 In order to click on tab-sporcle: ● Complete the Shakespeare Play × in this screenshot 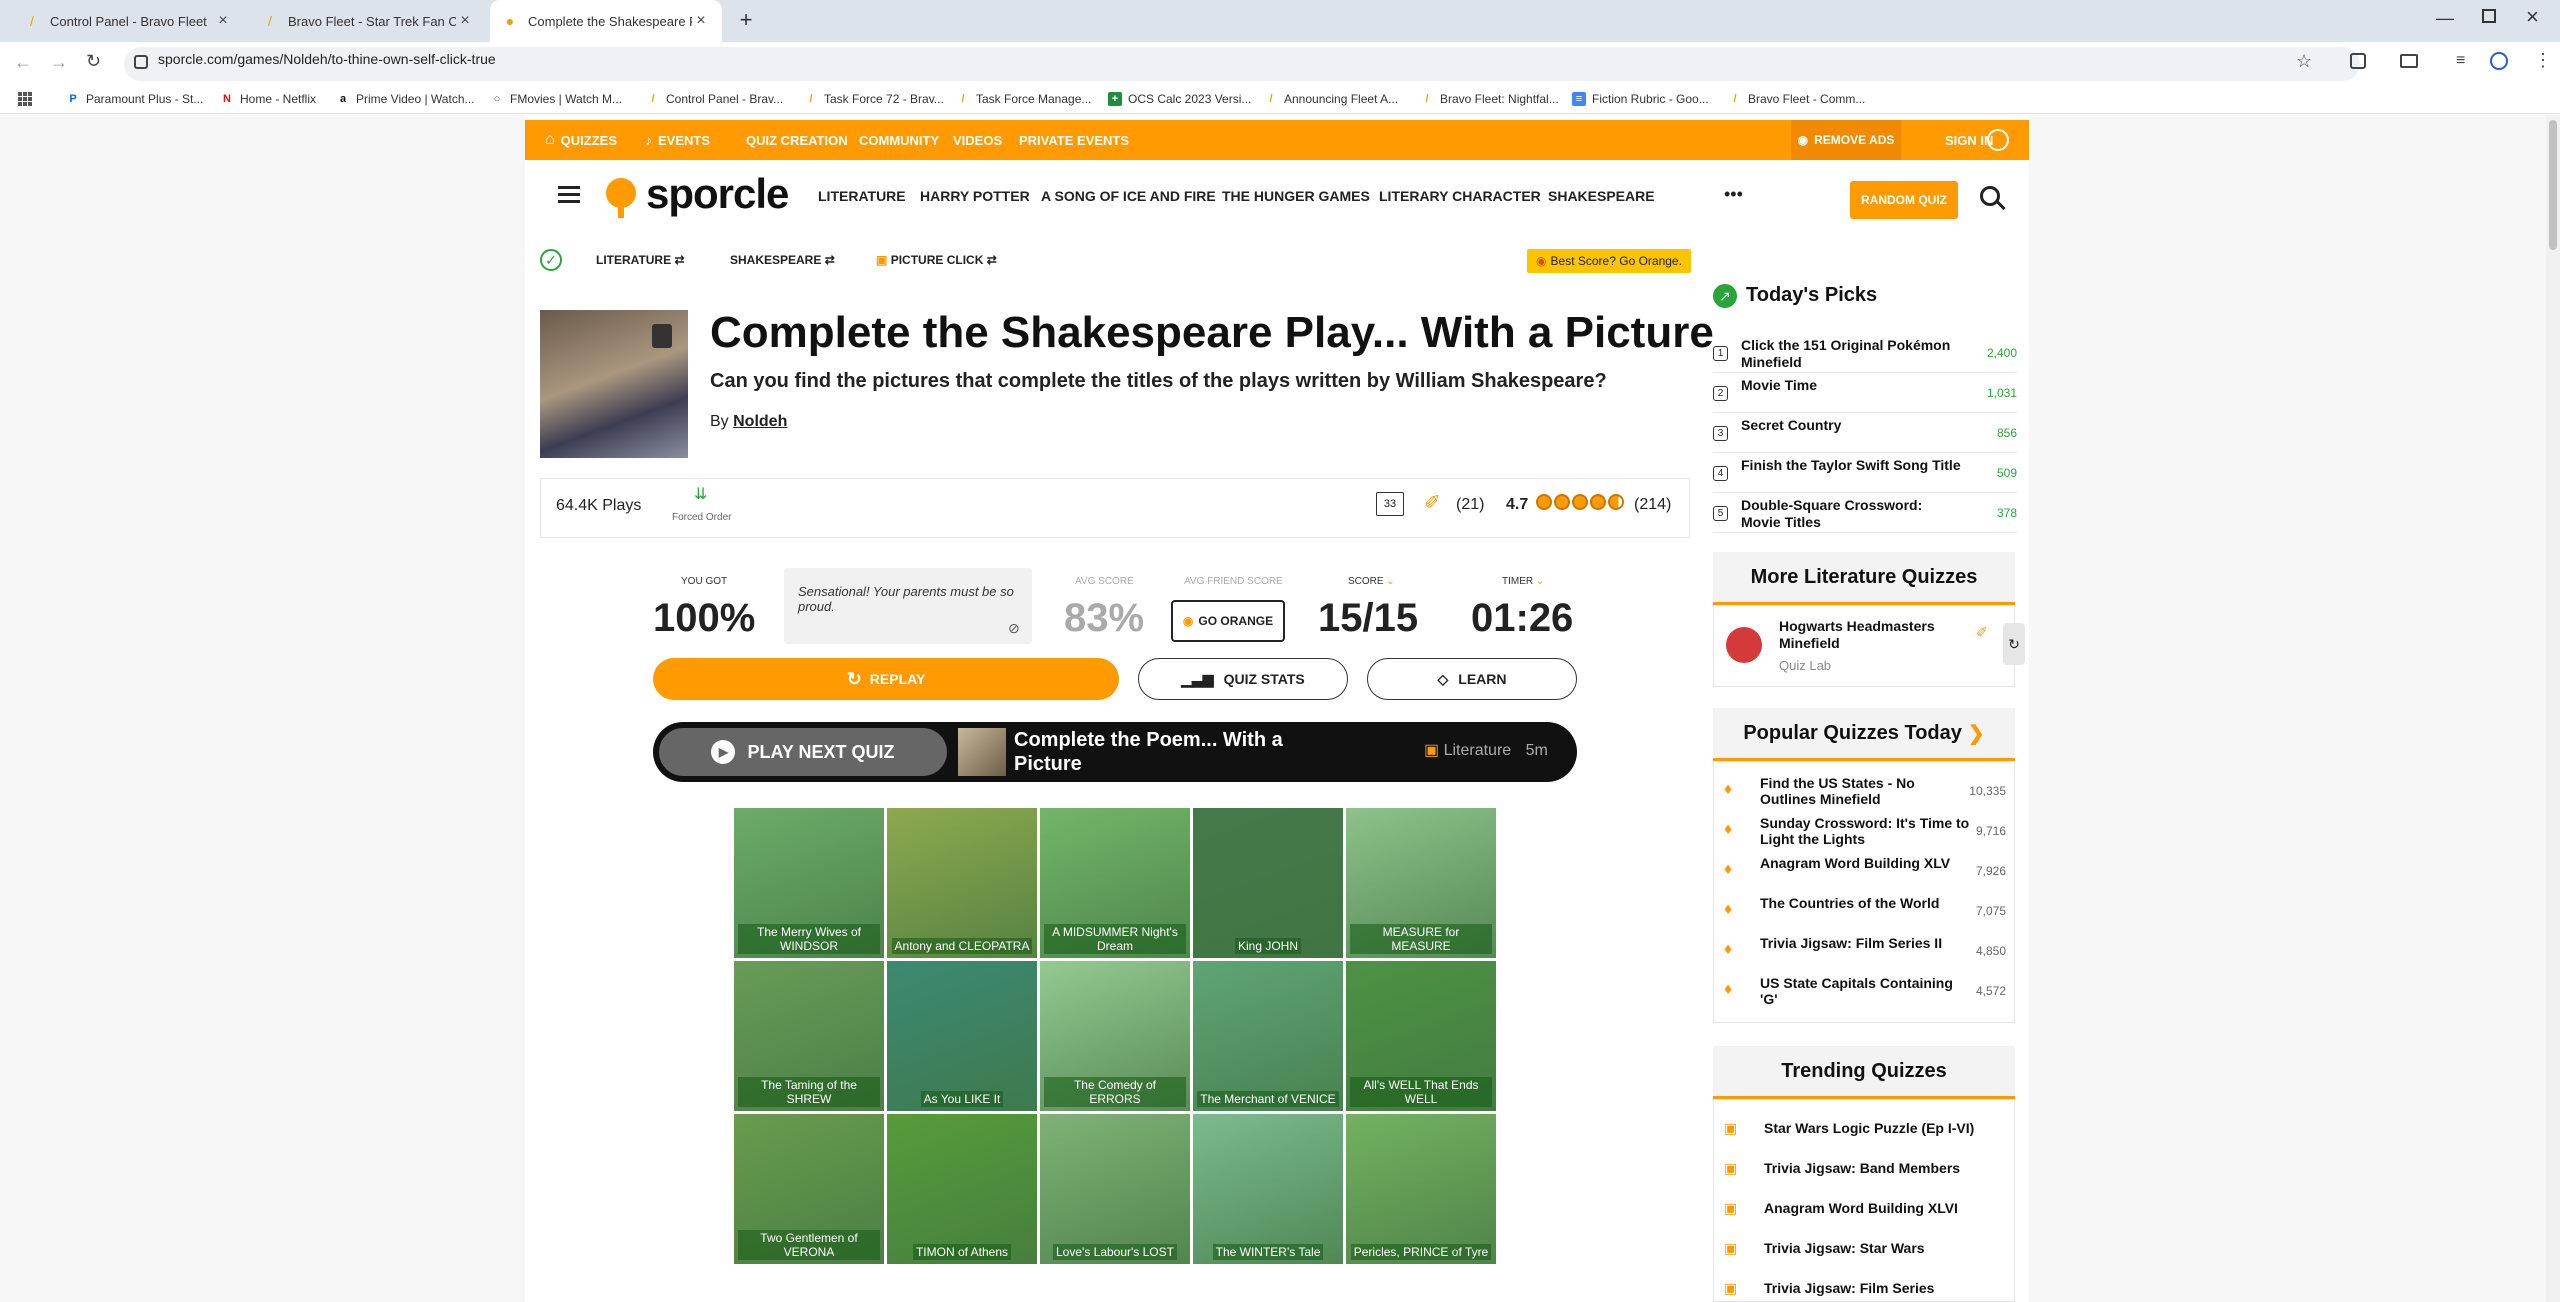, I will do `click(606, 21)`.